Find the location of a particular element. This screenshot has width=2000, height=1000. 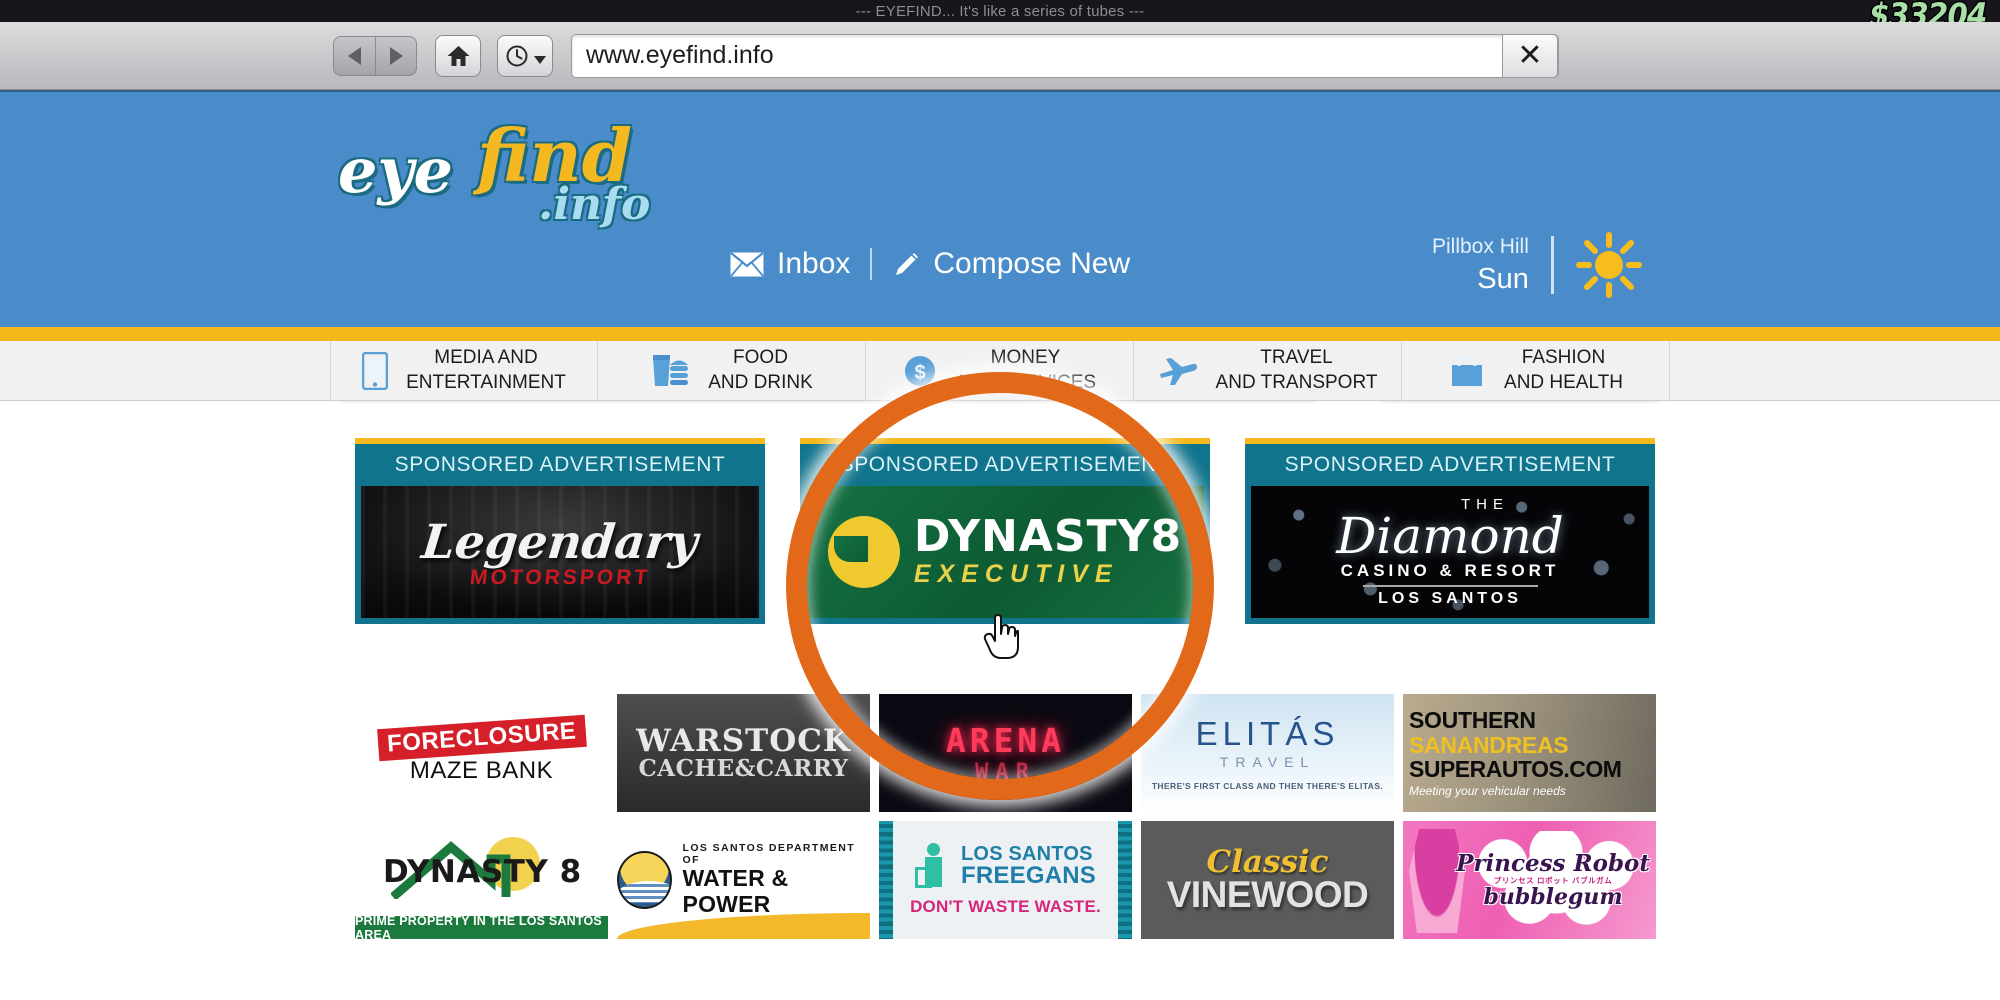

ad-body: DYNASTY8 EXECUTIVE is located at coordinates (1005, 555).